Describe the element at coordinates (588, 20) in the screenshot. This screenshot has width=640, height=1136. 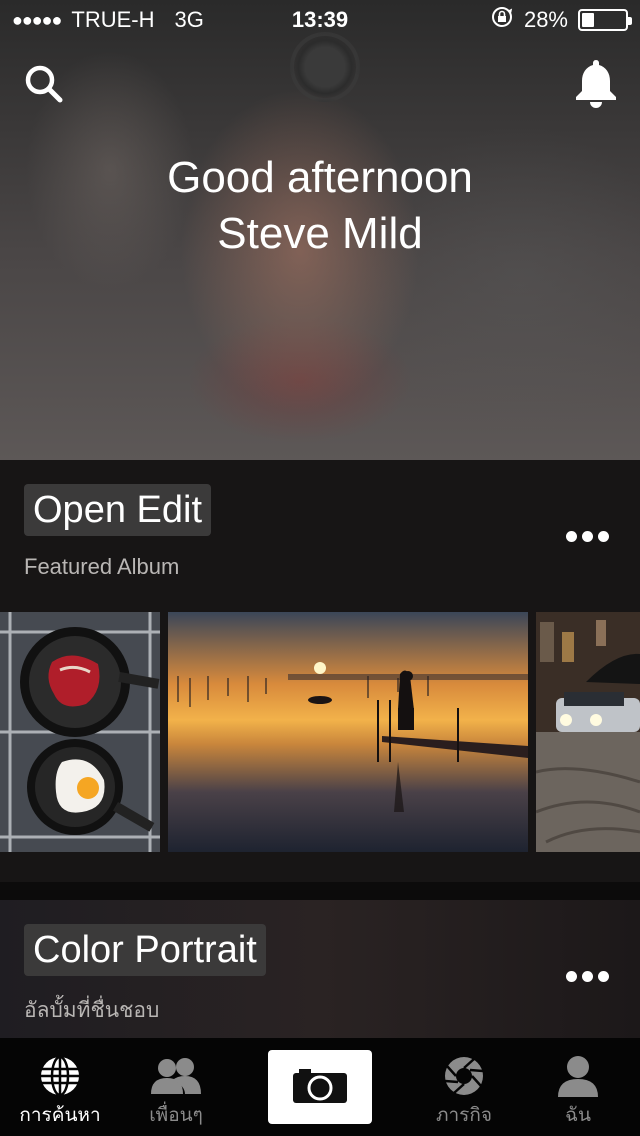
I see `battery-level` at that location.